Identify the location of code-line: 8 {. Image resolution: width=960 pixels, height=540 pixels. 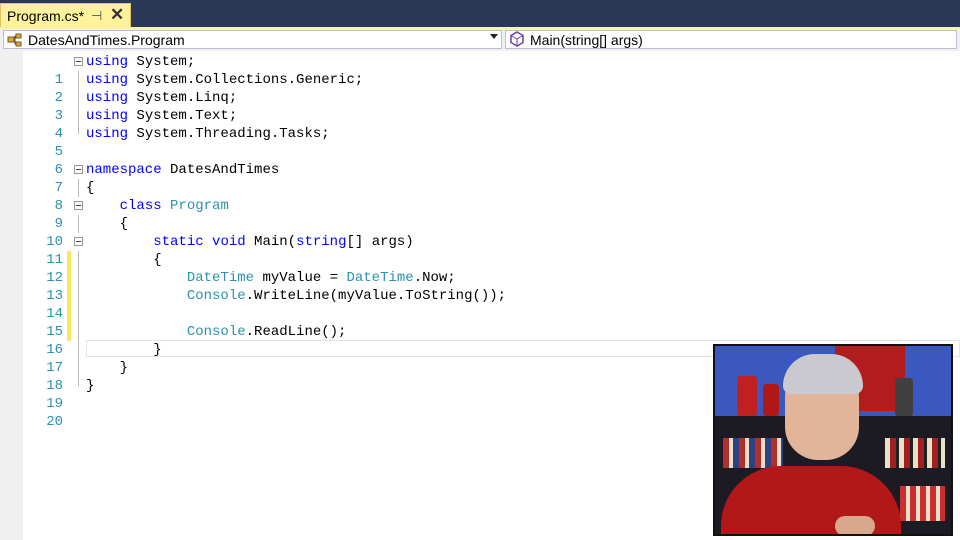
(491, 196).